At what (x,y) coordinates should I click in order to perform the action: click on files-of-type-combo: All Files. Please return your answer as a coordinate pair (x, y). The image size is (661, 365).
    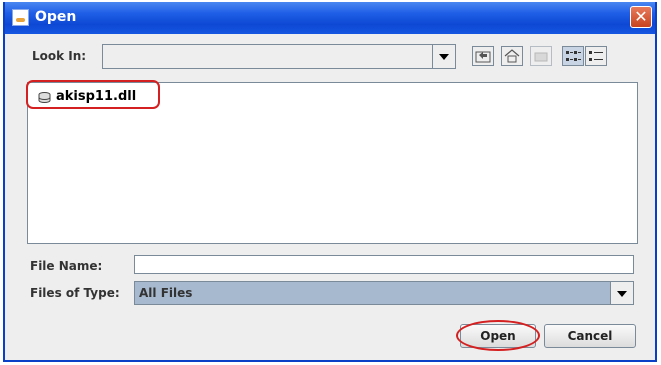
    Looking at the image, I should click on (384, 293).